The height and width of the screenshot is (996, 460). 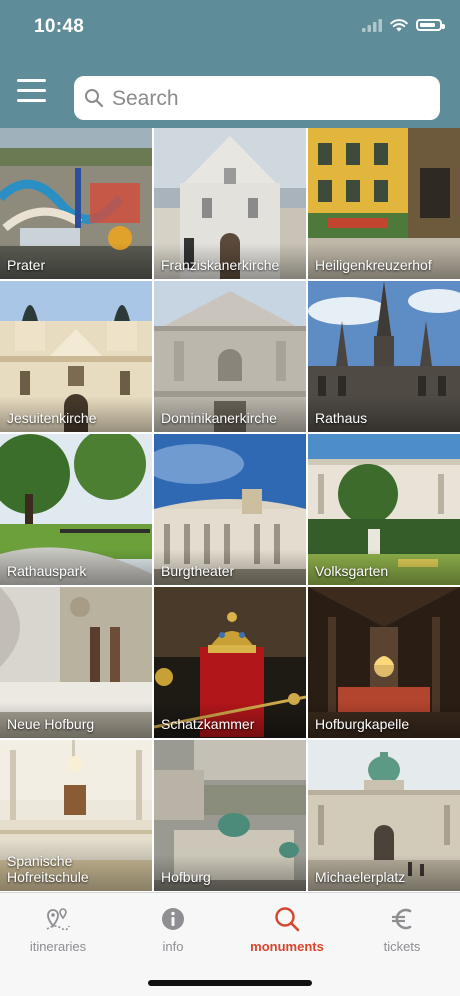 What do you see at coordinates (76, 203) in the screenshot?
I see `monument-tile: Prater` at bounding box center [76, 203].